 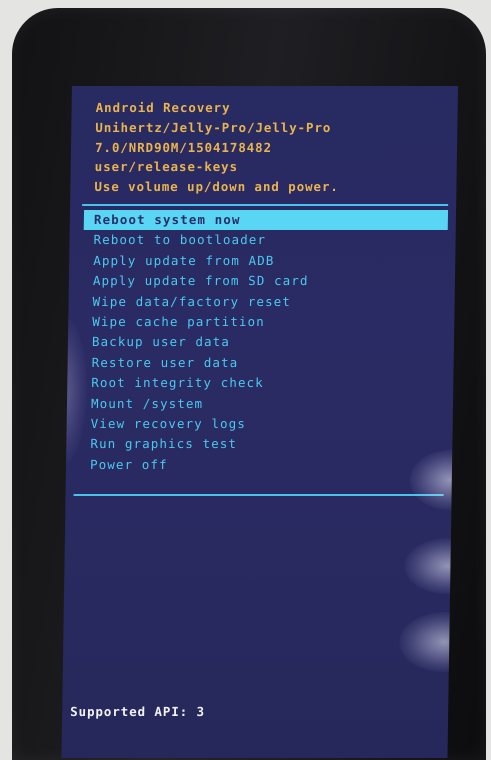 I want to click on menu-item-view-recovery-logs: View recovery logs, so click(x=263, y=424).